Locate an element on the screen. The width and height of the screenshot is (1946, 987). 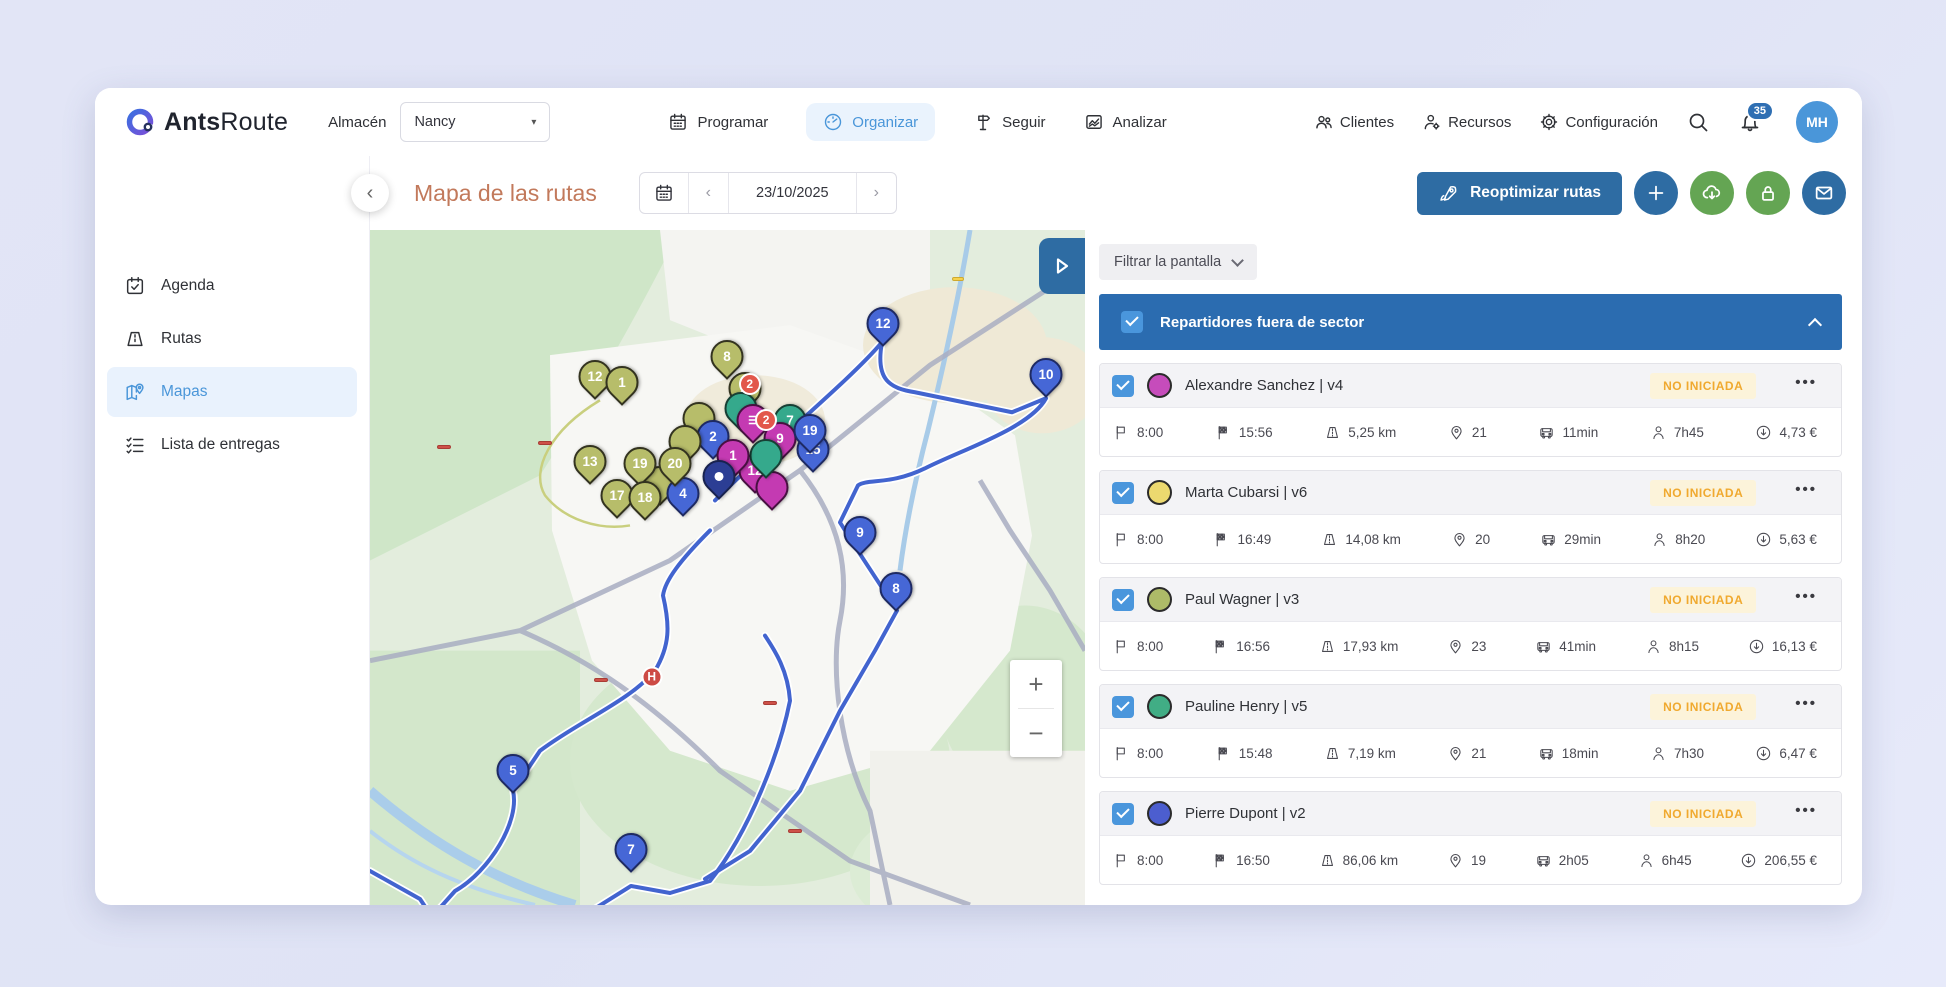
menu-recursos: Recursos is located at coordinates (1466, 122).